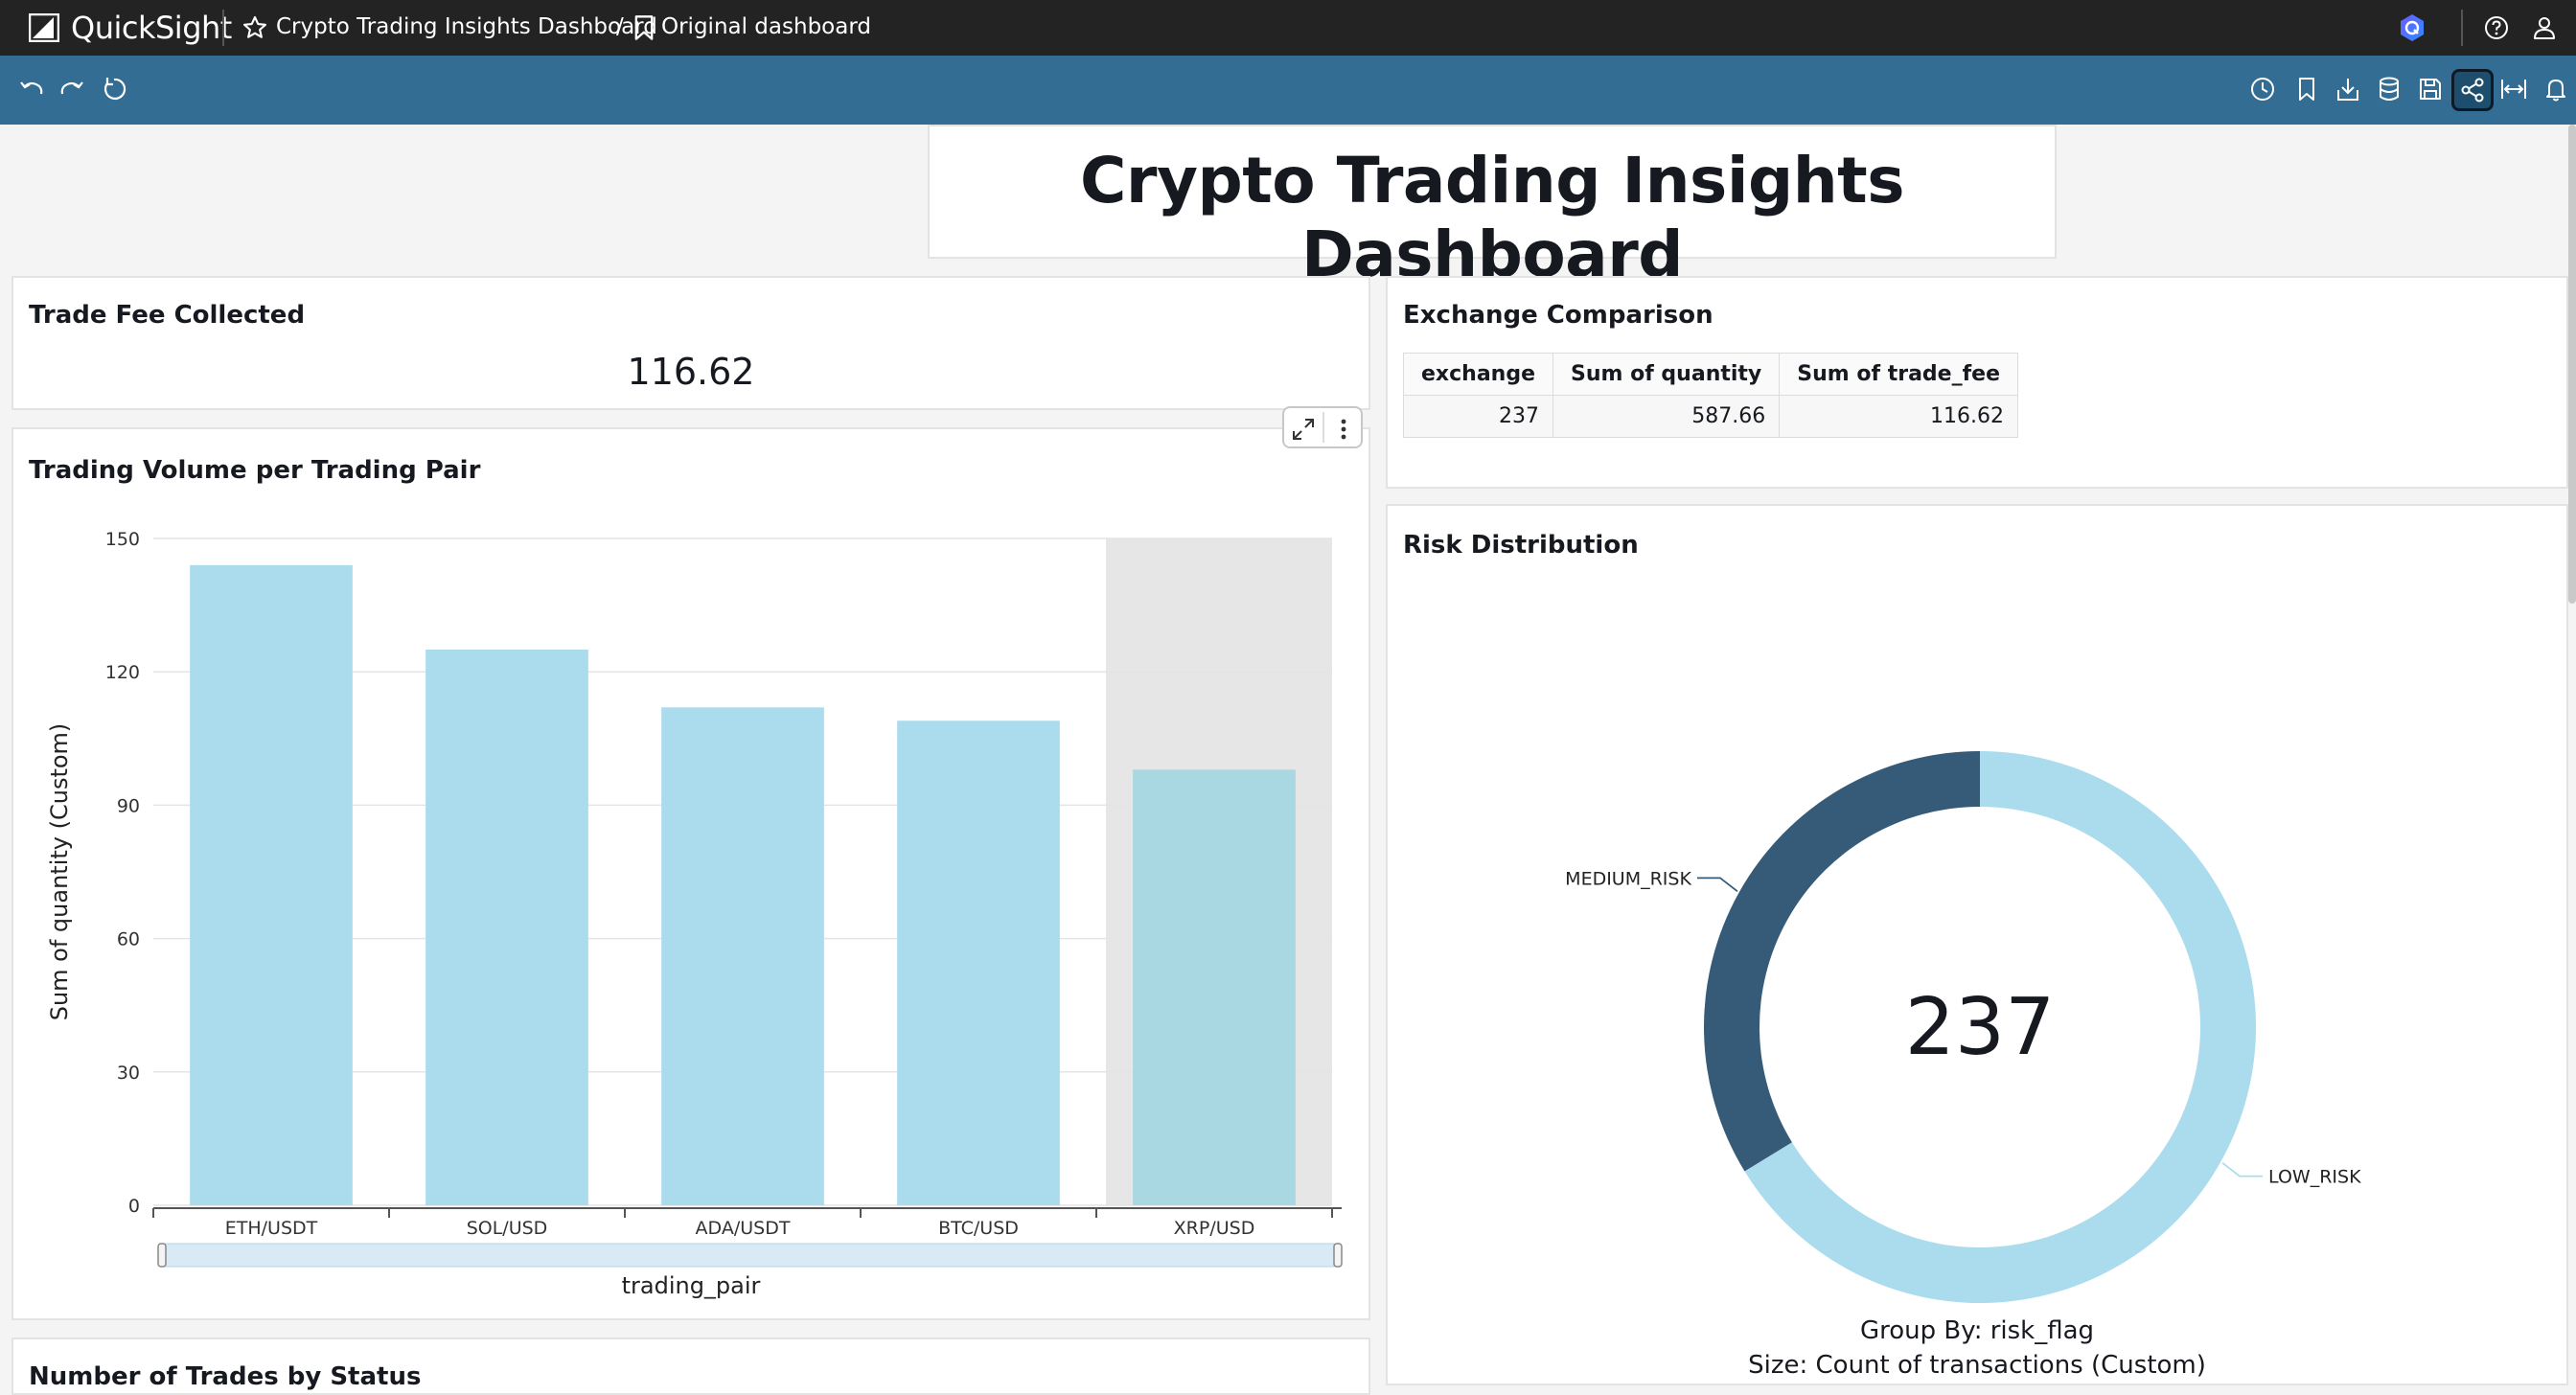 The image size is (2576, 1395). Describe the element at coordinates (691, 1285) in the screenshot. I see `x-axis-title: trading_pair` at that location.